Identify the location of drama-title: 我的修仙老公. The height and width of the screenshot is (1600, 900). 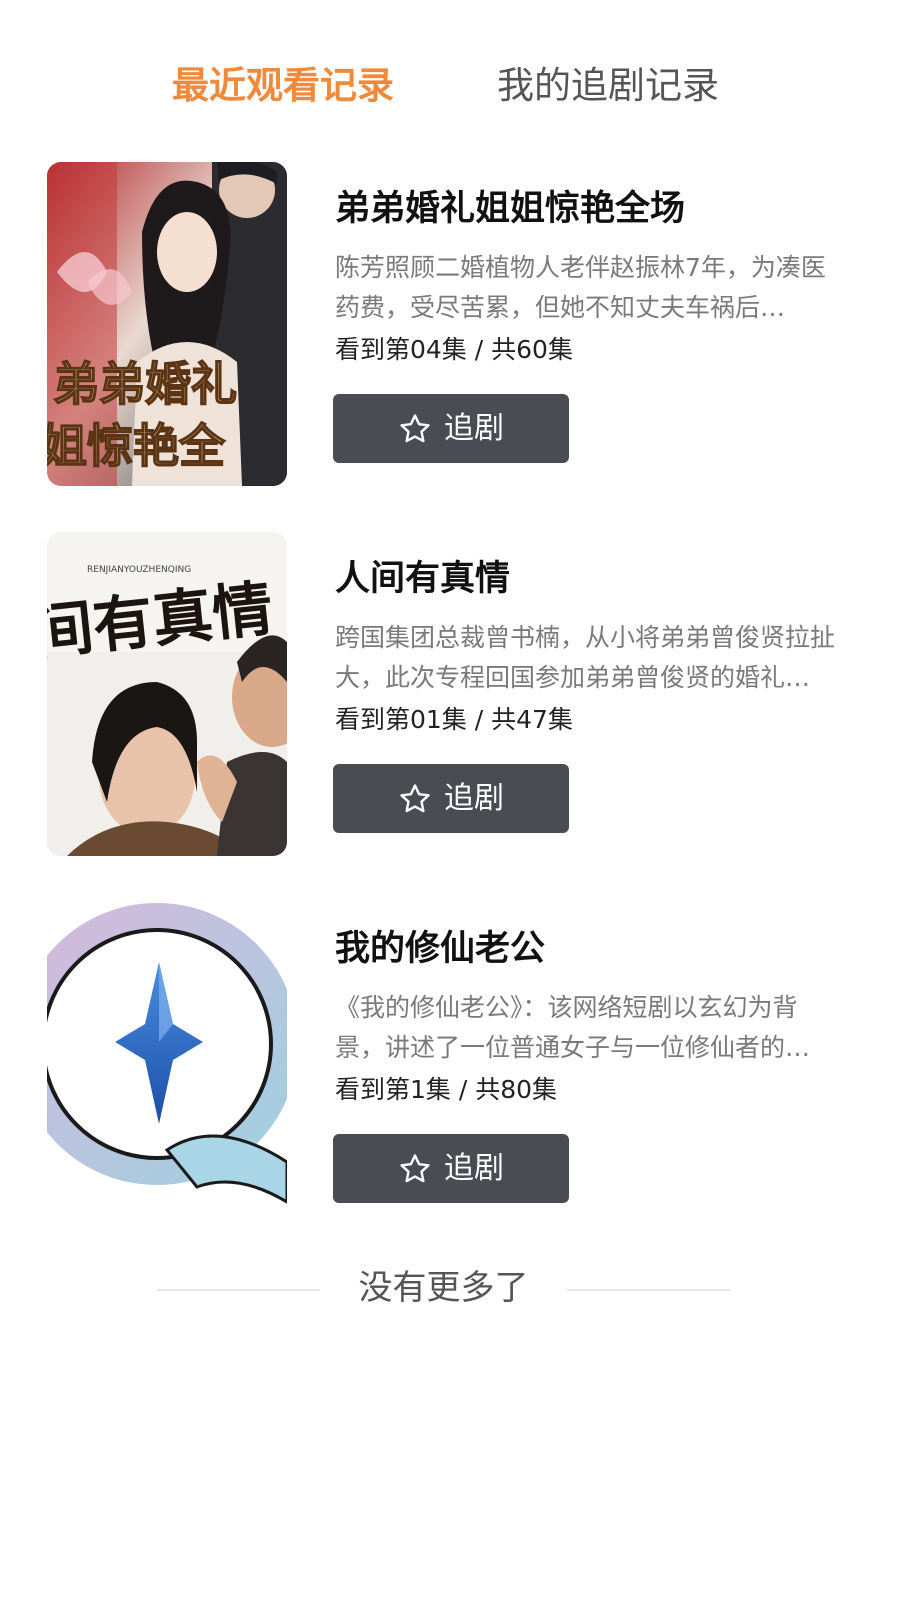
(440, 949).